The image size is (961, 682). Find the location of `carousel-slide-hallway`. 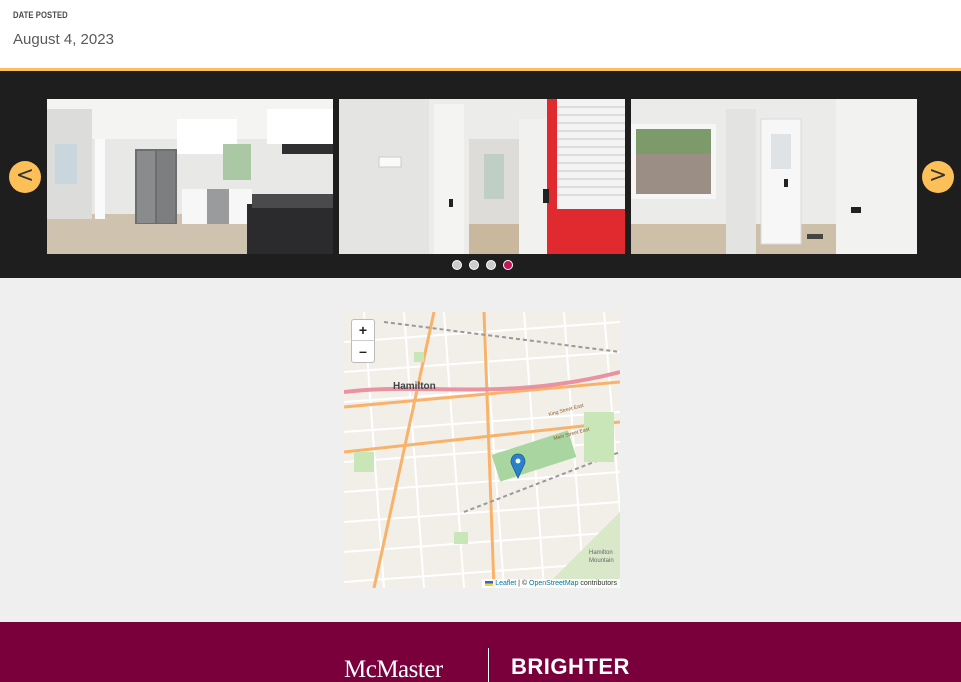

carousel-slide-hallway is located at coordinates (482, 176).